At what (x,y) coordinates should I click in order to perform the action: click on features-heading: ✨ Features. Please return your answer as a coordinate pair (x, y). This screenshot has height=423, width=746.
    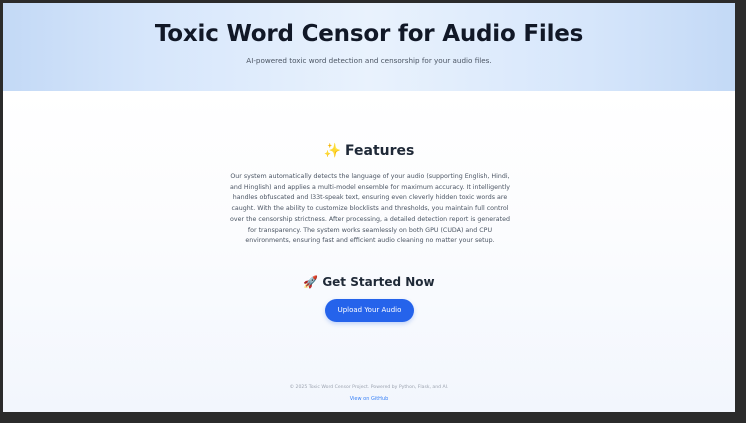
    Looking at the image, I should click on (369, 151).